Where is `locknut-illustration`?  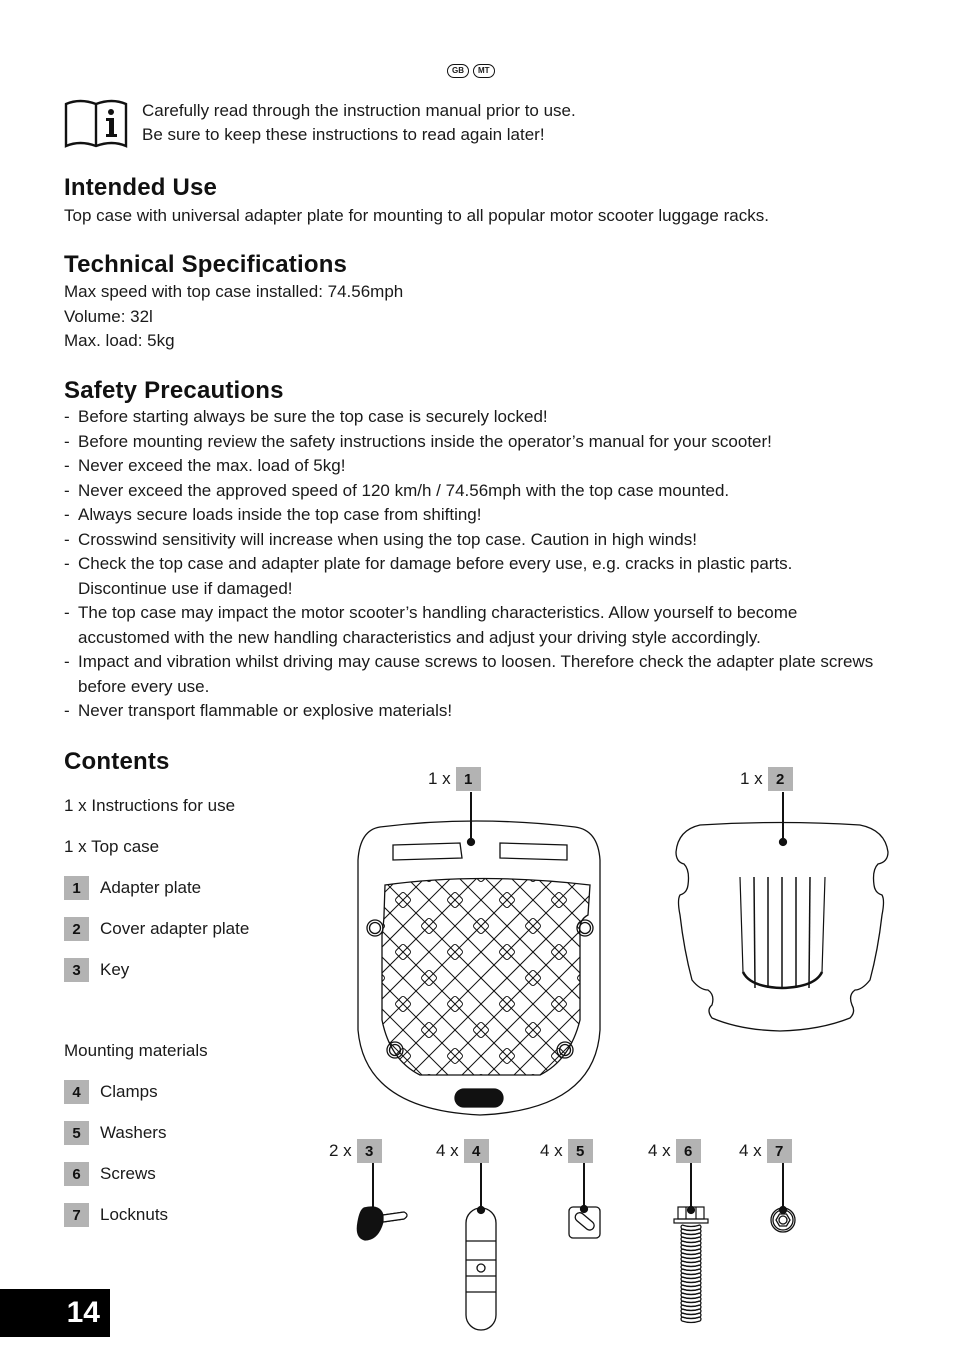 locknut-illustration is located at coordinates (783, 1198).